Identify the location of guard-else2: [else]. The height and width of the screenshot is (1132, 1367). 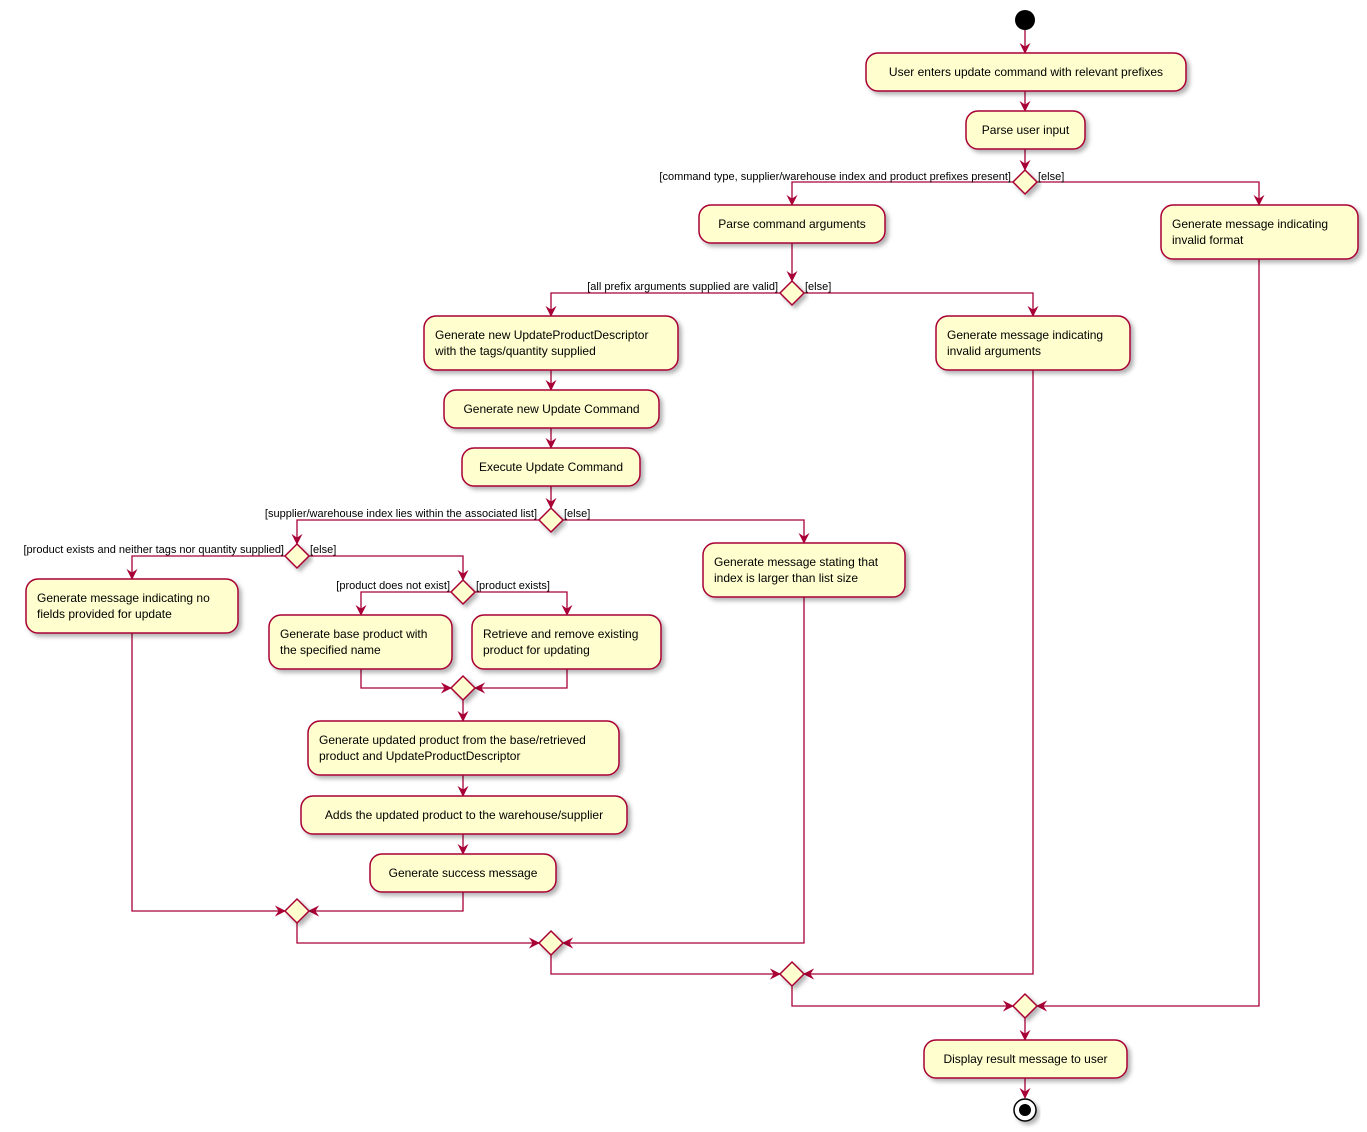
(818, 287).